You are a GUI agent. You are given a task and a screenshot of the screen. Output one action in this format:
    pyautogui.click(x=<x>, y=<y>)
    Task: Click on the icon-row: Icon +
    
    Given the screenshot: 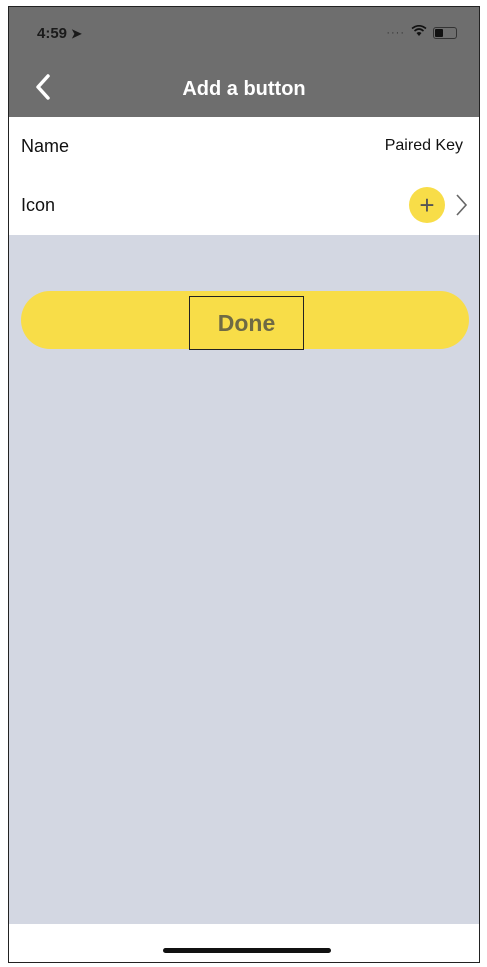 What is the action you would take?
    pyautogui.click(x=244, y=205)
    